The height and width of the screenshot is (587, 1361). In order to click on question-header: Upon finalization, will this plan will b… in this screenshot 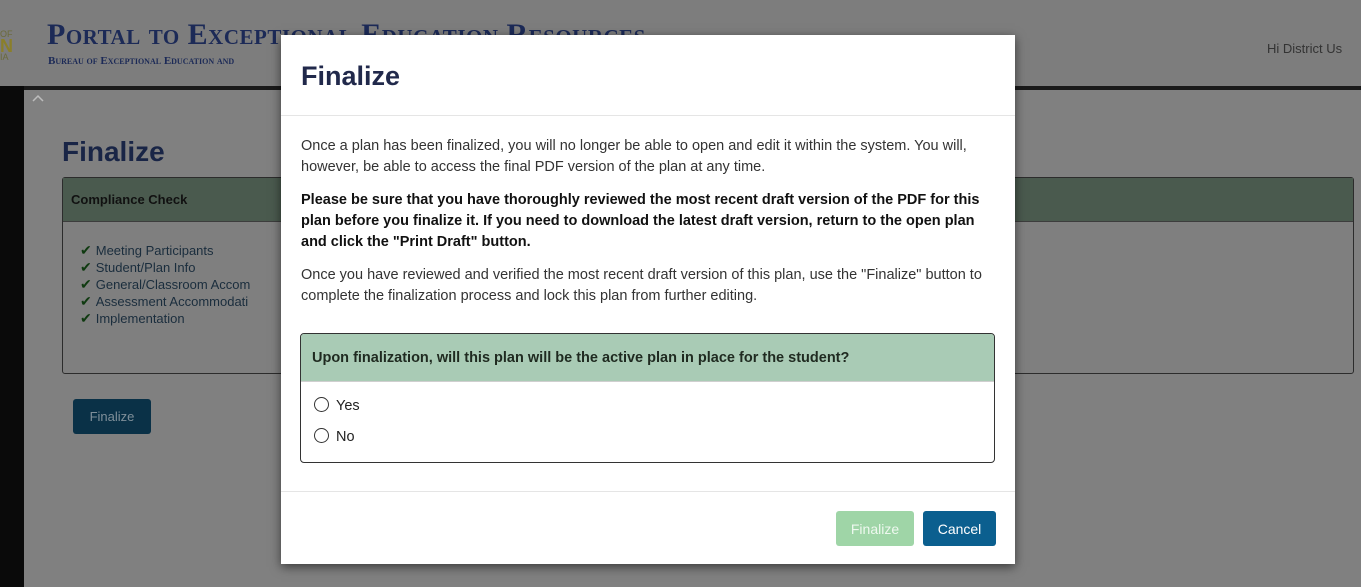, I will do `click(647, 358)`.